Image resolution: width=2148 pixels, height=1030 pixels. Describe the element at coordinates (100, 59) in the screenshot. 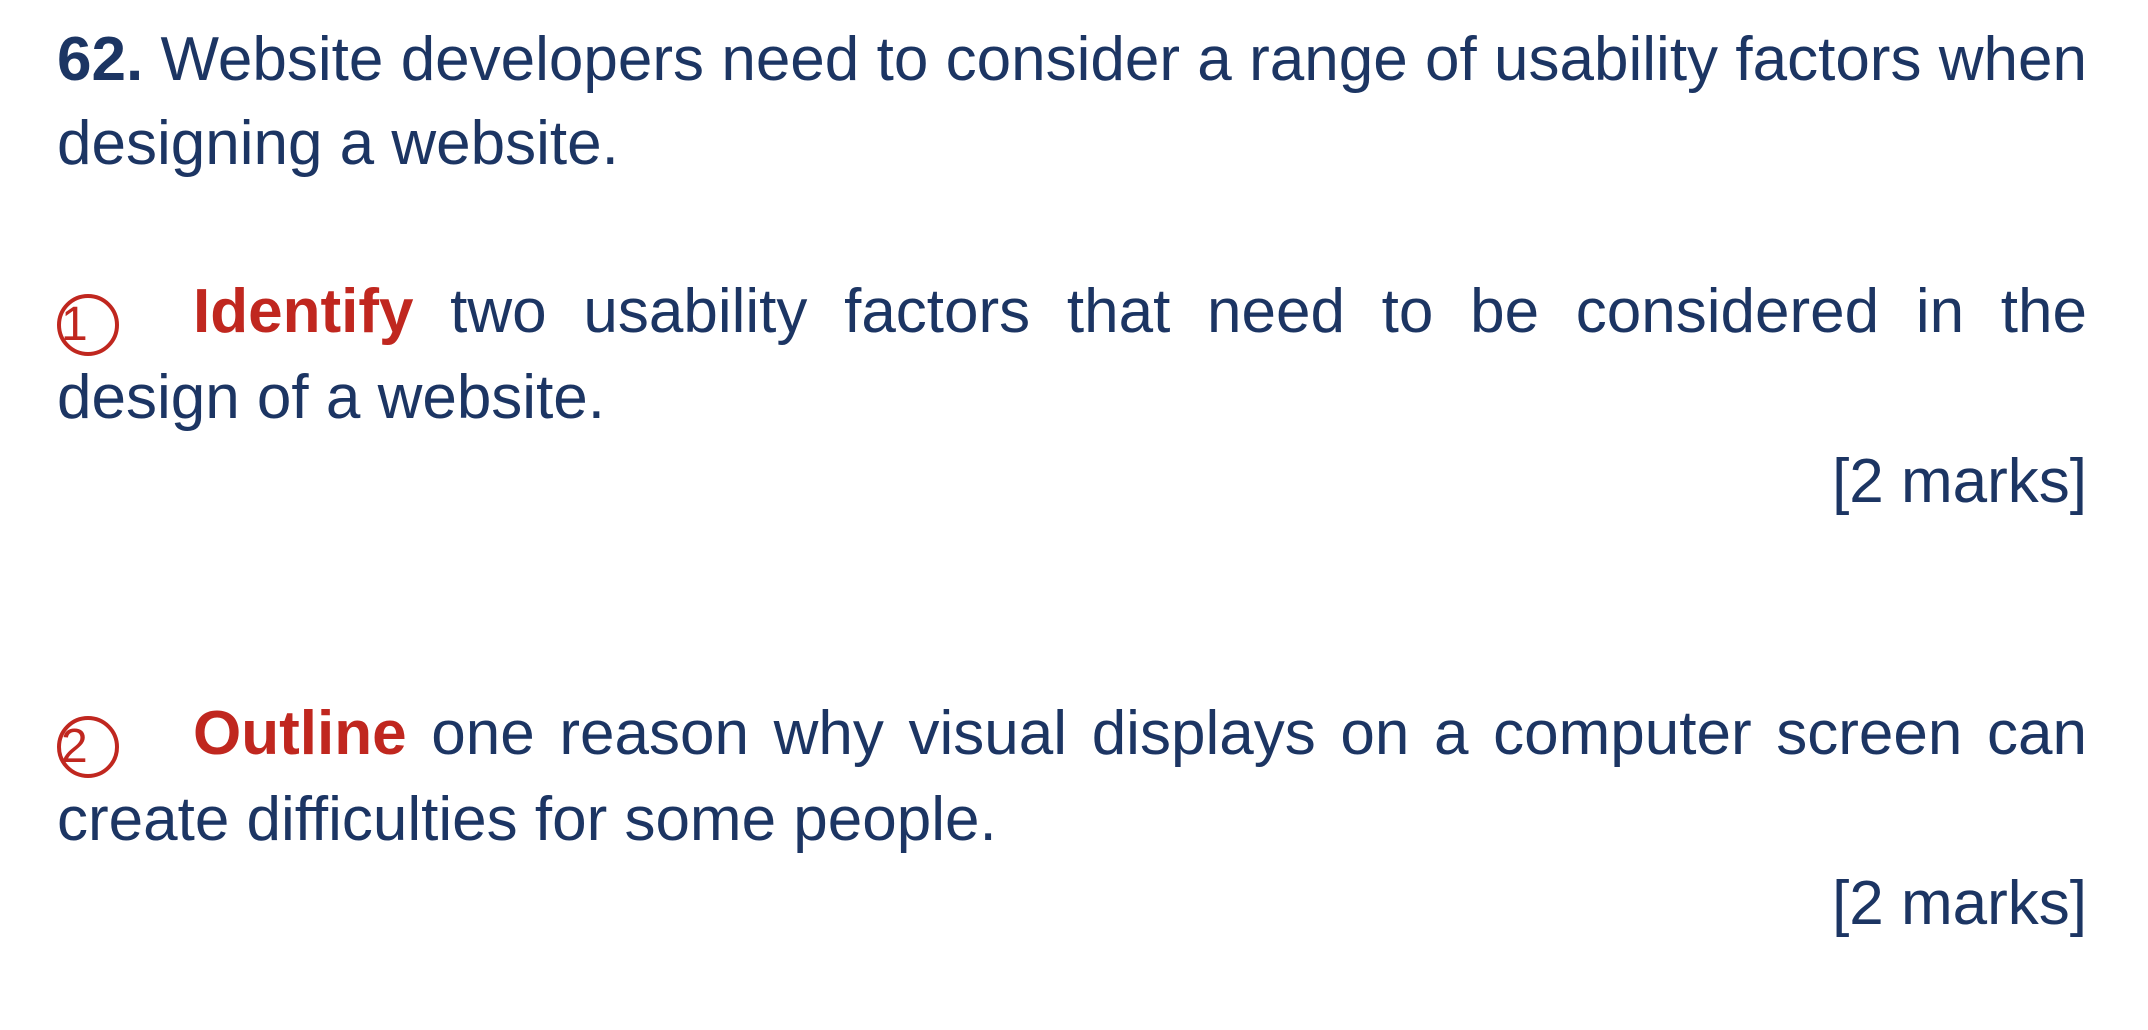

I see `question-number: 62.` at that location.